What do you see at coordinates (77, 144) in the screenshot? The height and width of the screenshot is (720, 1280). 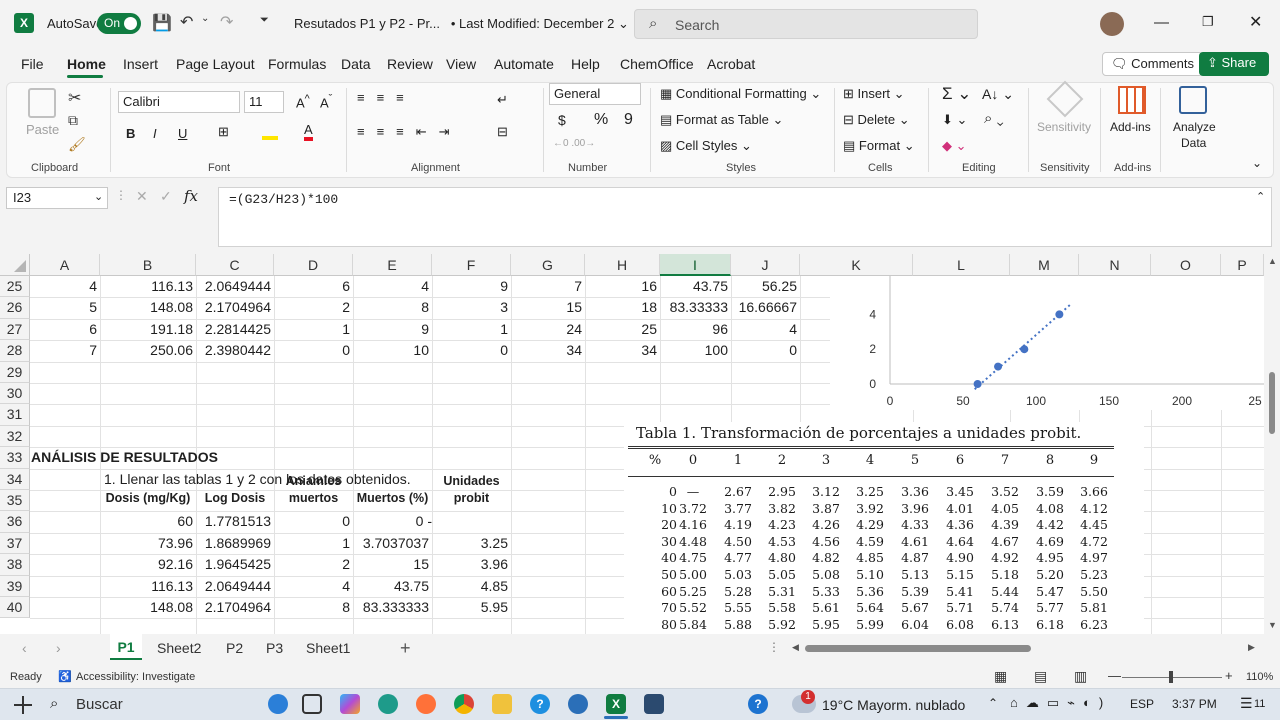 I see `format-painter-icon: 🖌` at bounding box center [77, 144].